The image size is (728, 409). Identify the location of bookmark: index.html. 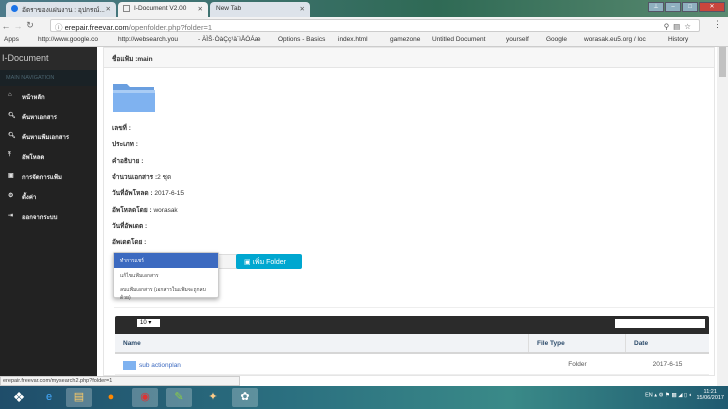
(353, 39).